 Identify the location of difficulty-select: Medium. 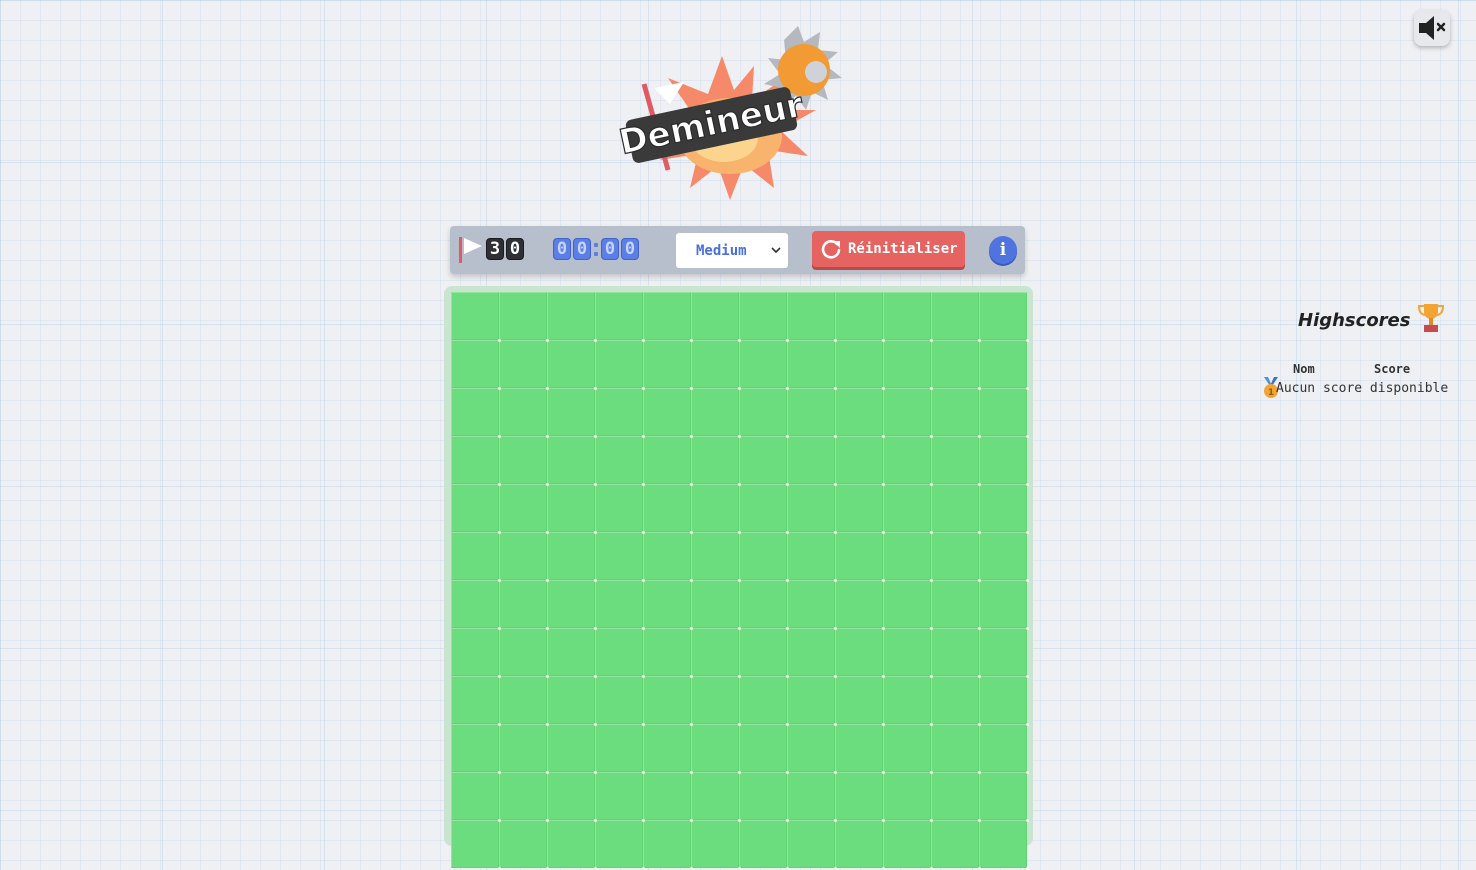
(732, 250).